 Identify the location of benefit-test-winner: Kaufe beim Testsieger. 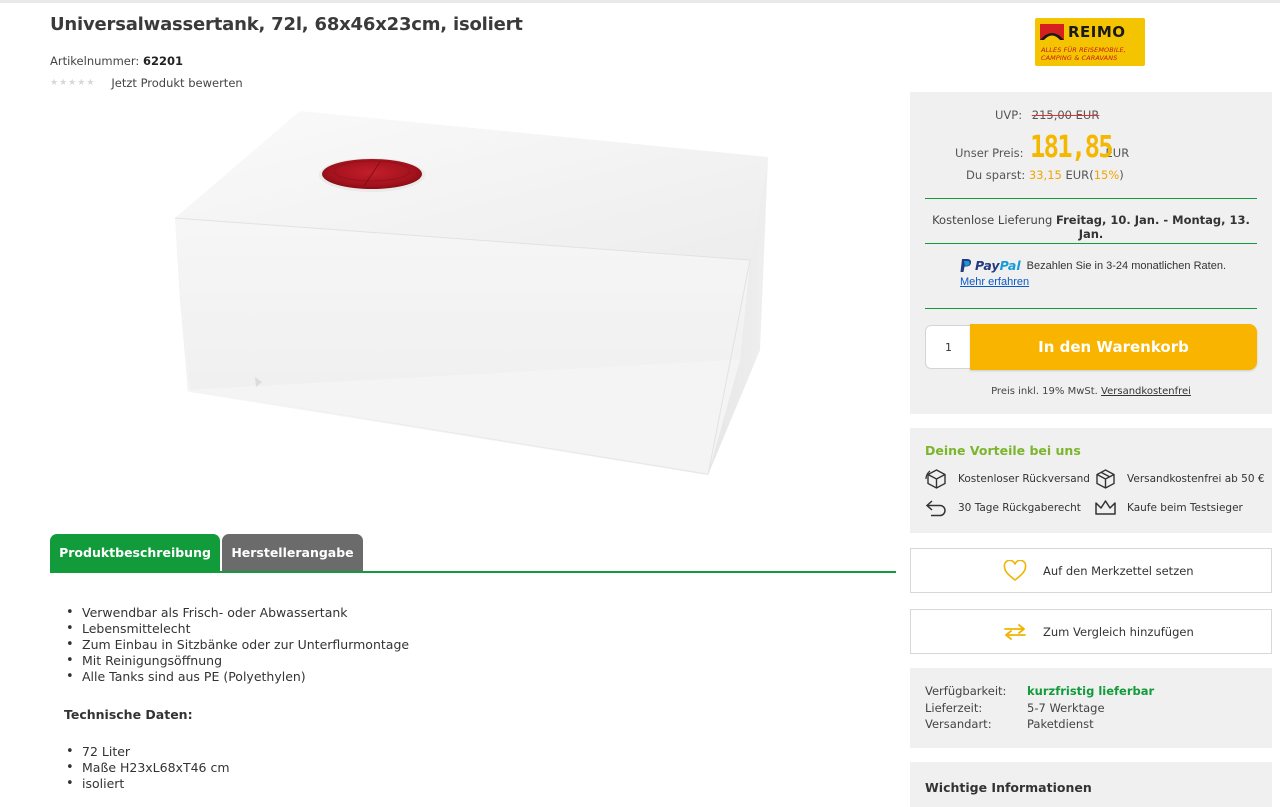
(1168, 508).